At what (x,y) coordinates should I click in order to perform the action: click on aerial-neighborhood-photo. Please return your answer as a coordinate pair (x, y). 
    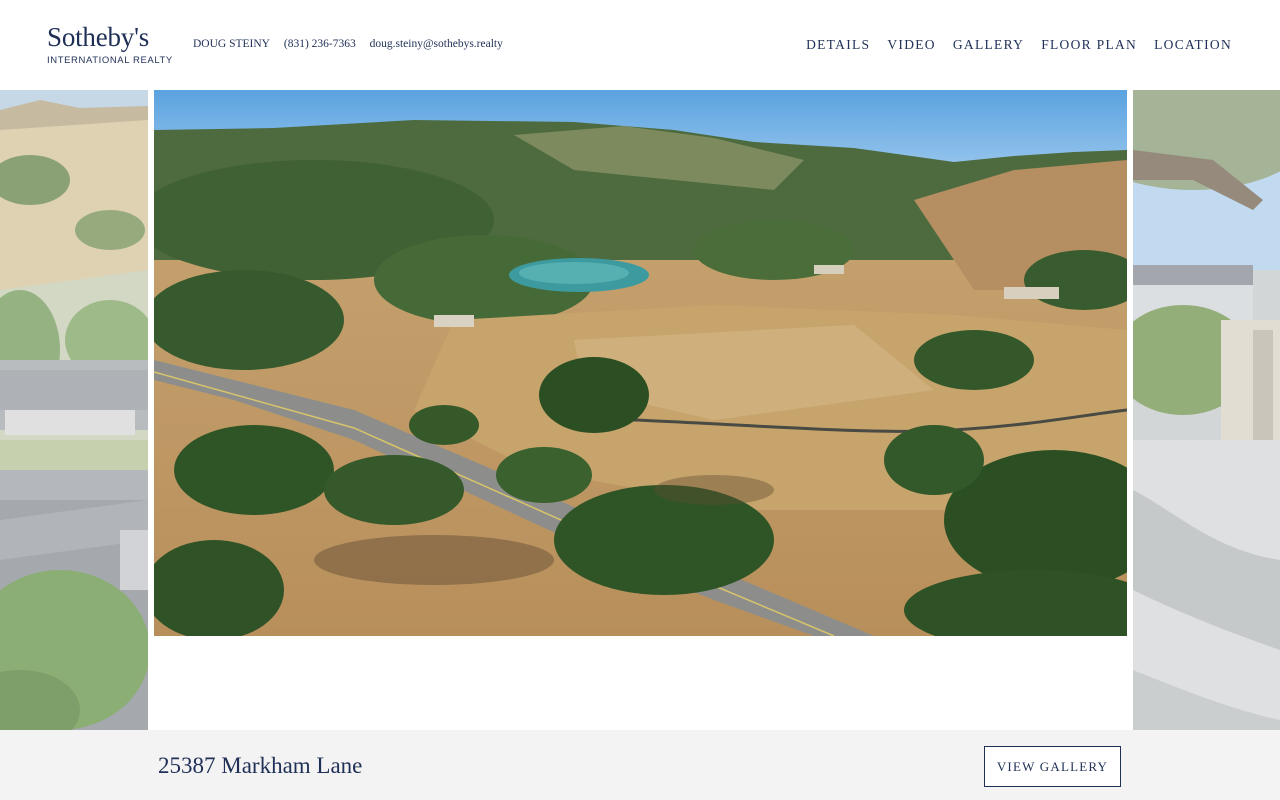
    Looking at the image, I should click on (74, 410).